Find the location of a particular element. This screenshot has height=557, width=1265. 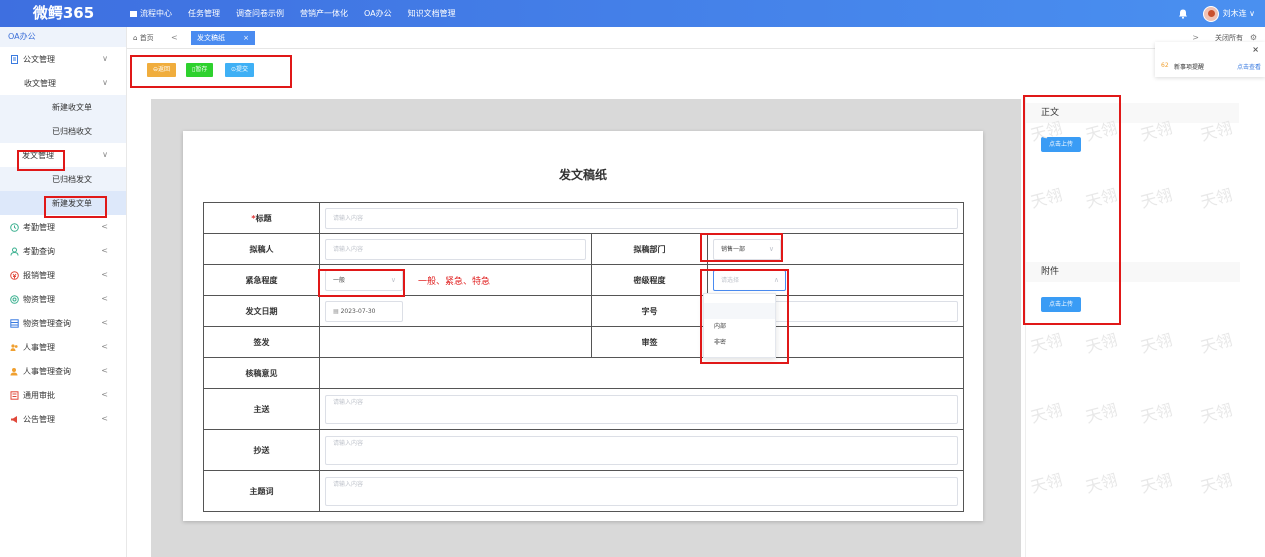

table-row: 发文日期 ▦ 2023-07-30 字号 is located at coordinates (583, 311).